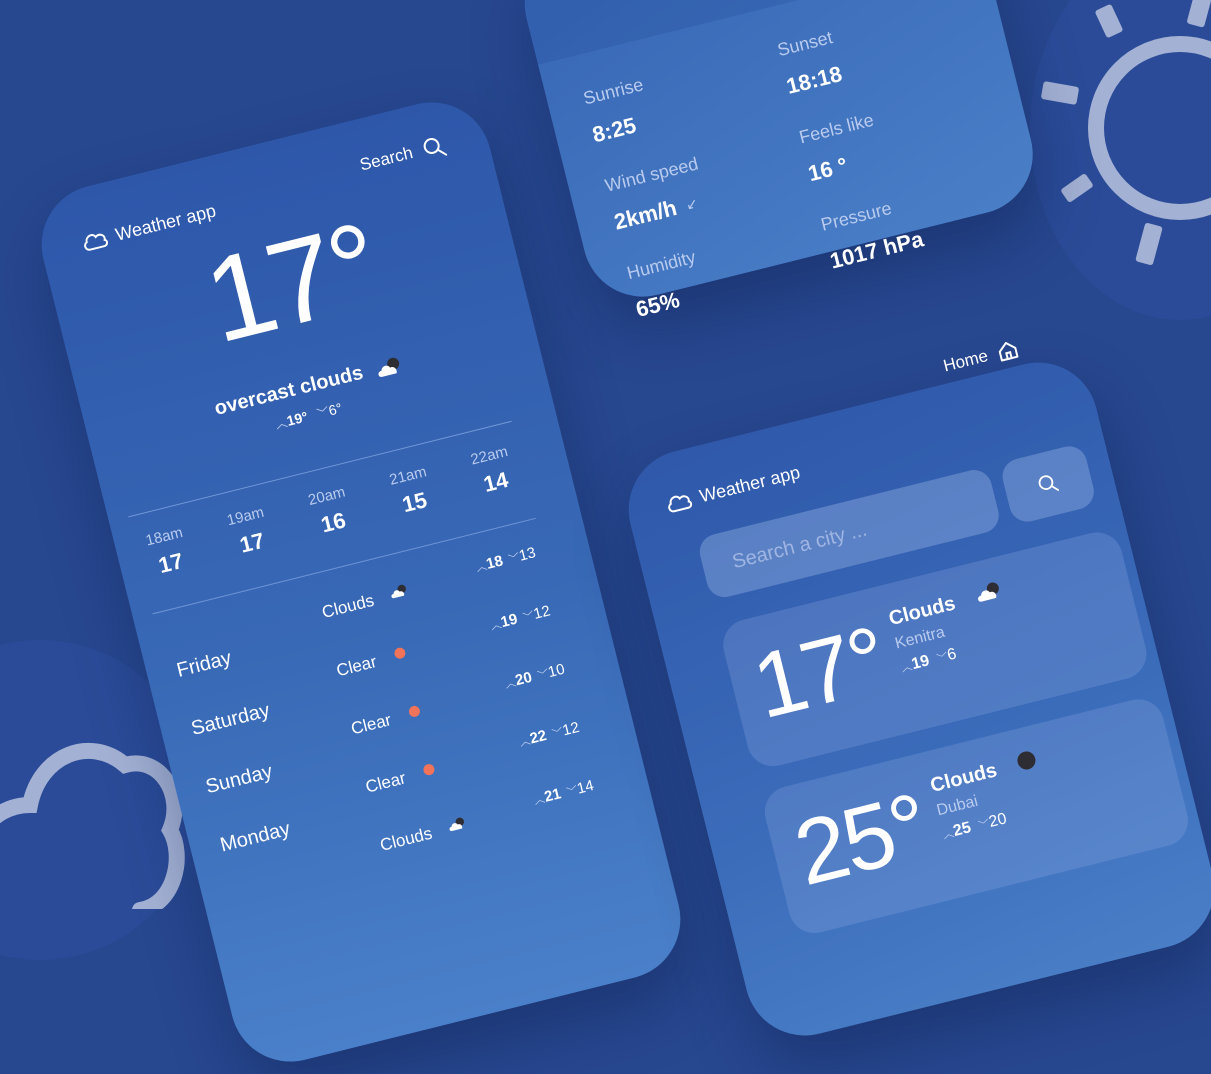 Image resolution: width=1211 pixels, height=1074 pixels. I want to click on search-button, so click(1048, 484).